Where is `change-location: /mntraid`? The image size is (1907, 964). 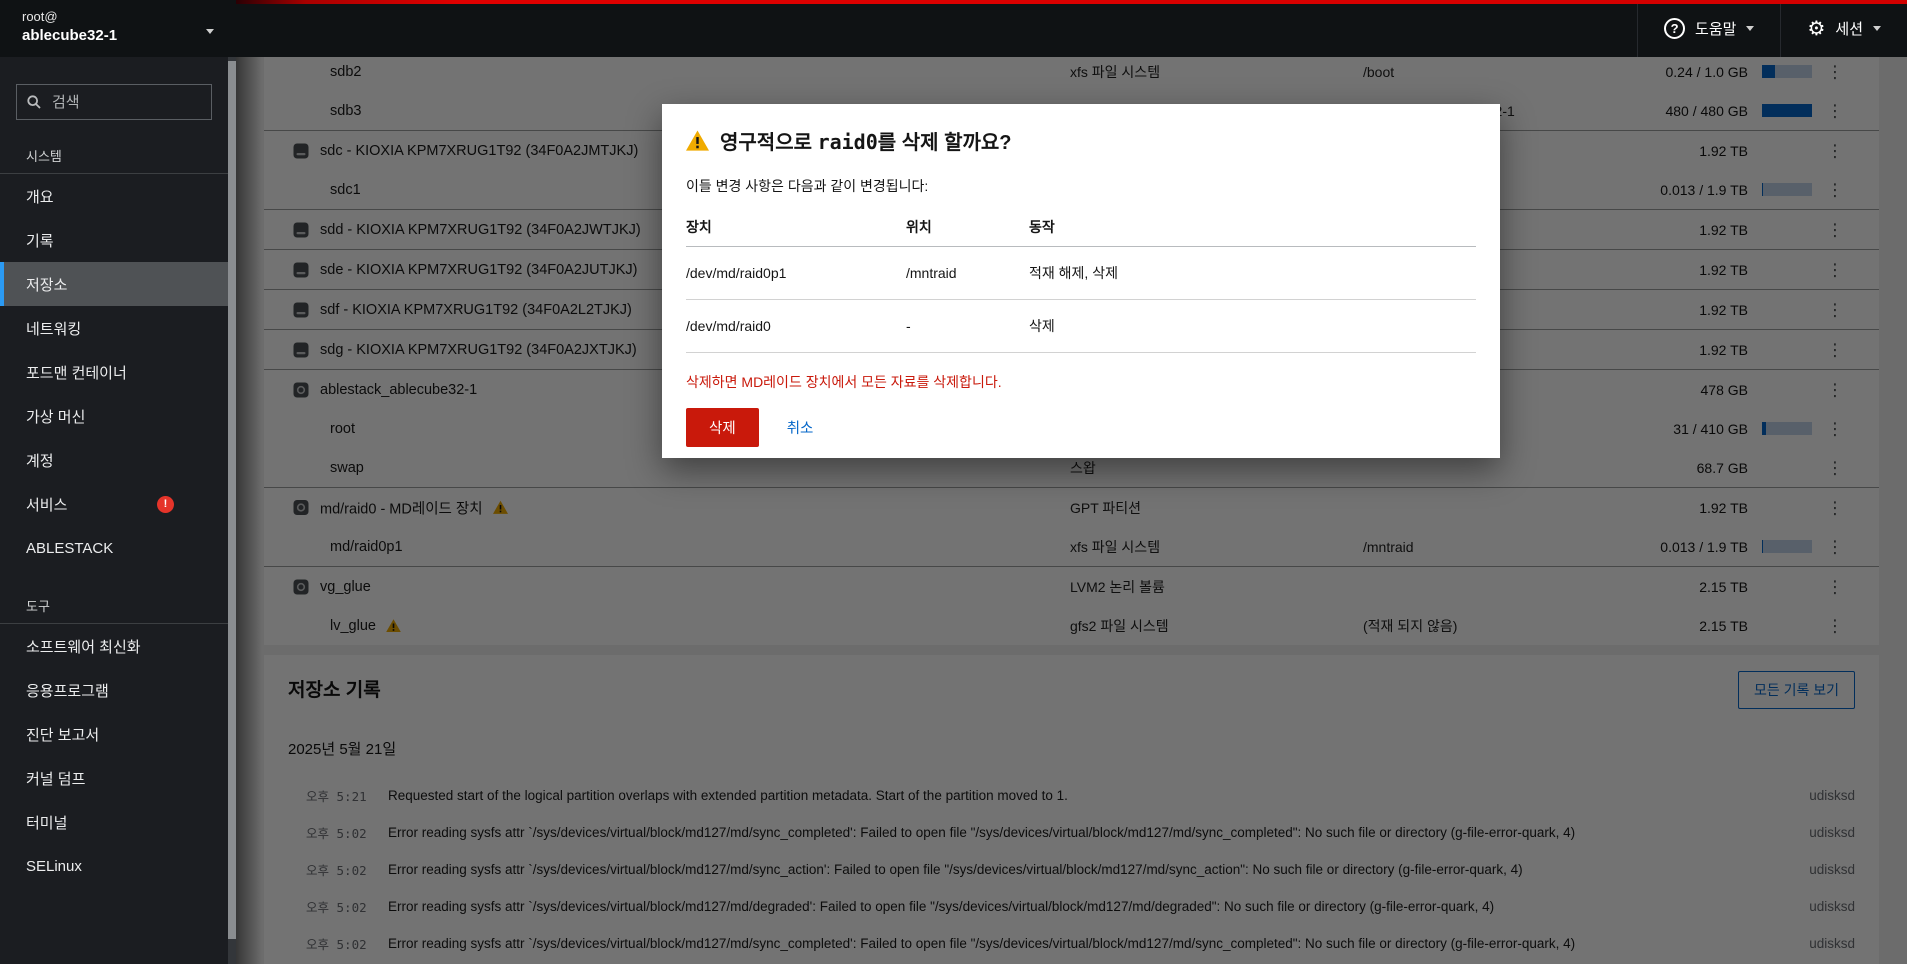 change-location: /mntraid is located at coordinates (967, 273).